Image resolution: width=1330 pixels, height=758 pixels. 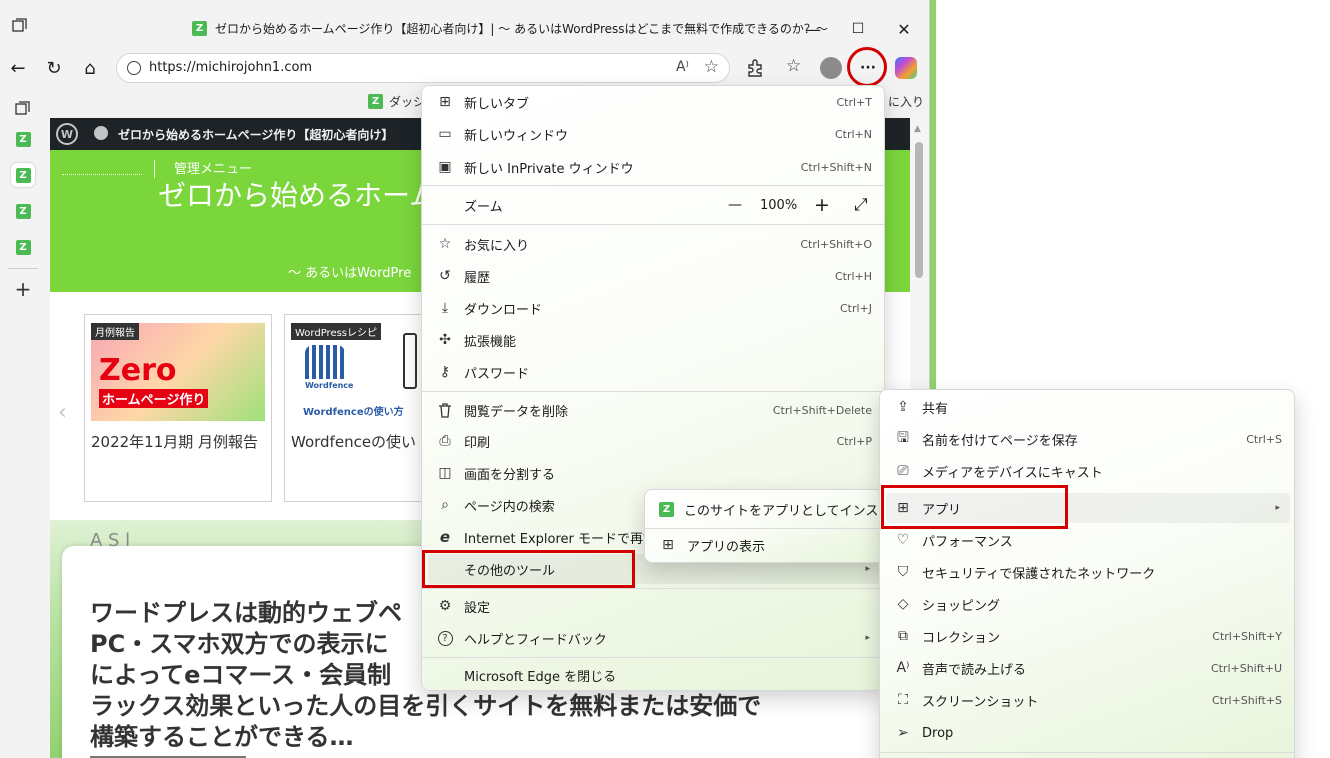 What do you see at coordinates (654, 340) in the screenshot?
I see `menu-item-extensions: ✣ 拡張機能` at bounding box center [654, 340].